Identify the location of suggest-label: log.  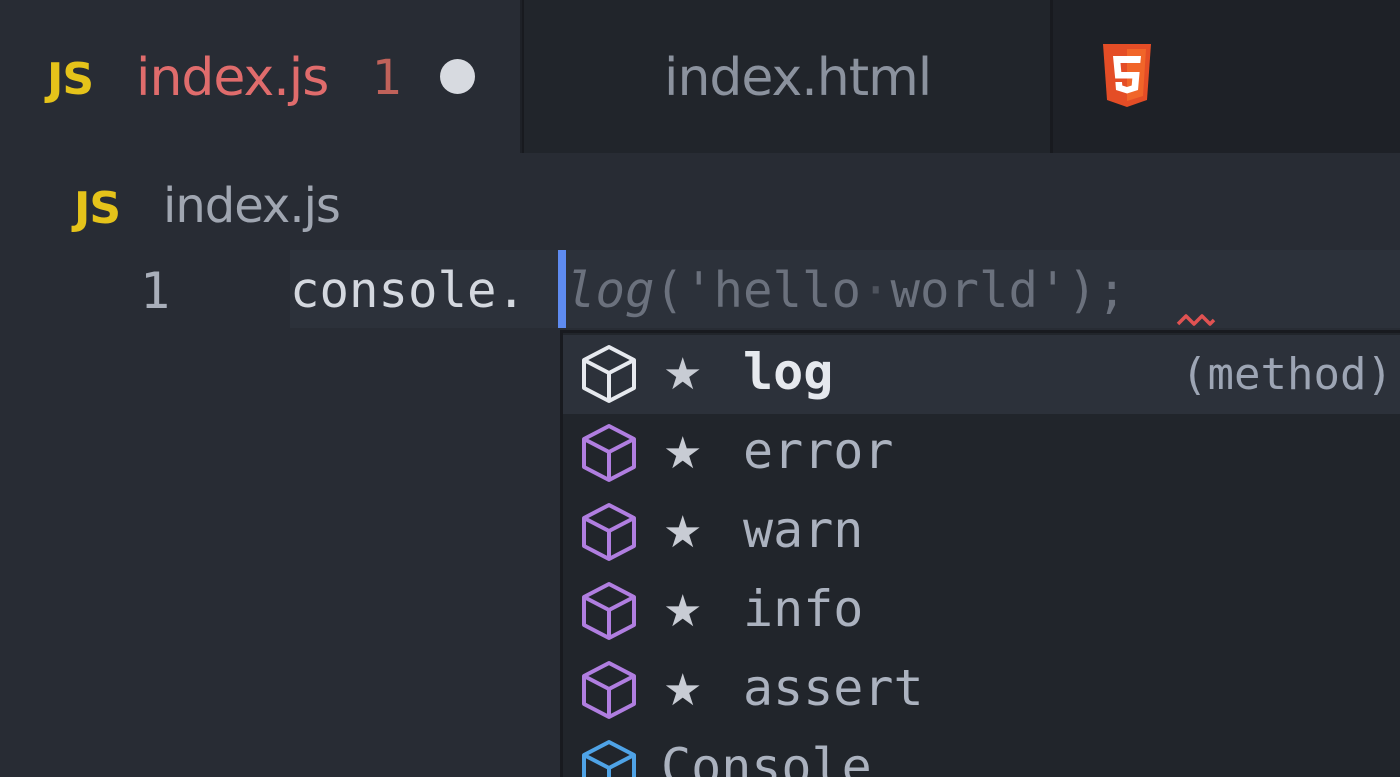
(788, 372).